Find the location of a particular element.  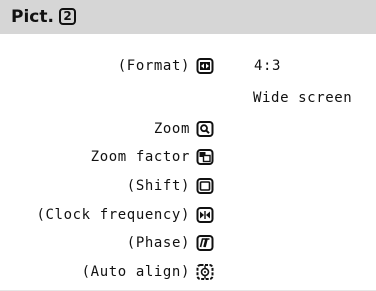

zoom-label: Zoom is located at coordinates (171, 129).